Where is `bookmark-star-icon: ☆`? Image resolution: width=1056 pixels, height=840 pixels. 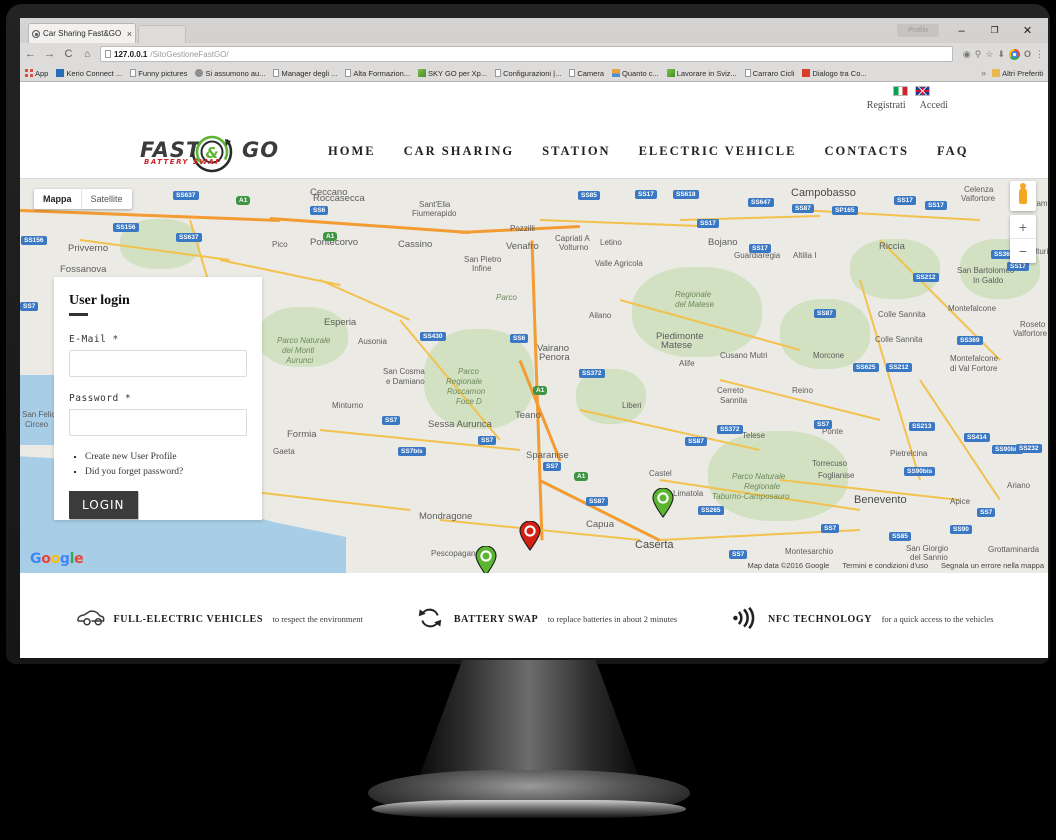 bookmark-star-icon: ☆ is located at coordinates (989, 54).